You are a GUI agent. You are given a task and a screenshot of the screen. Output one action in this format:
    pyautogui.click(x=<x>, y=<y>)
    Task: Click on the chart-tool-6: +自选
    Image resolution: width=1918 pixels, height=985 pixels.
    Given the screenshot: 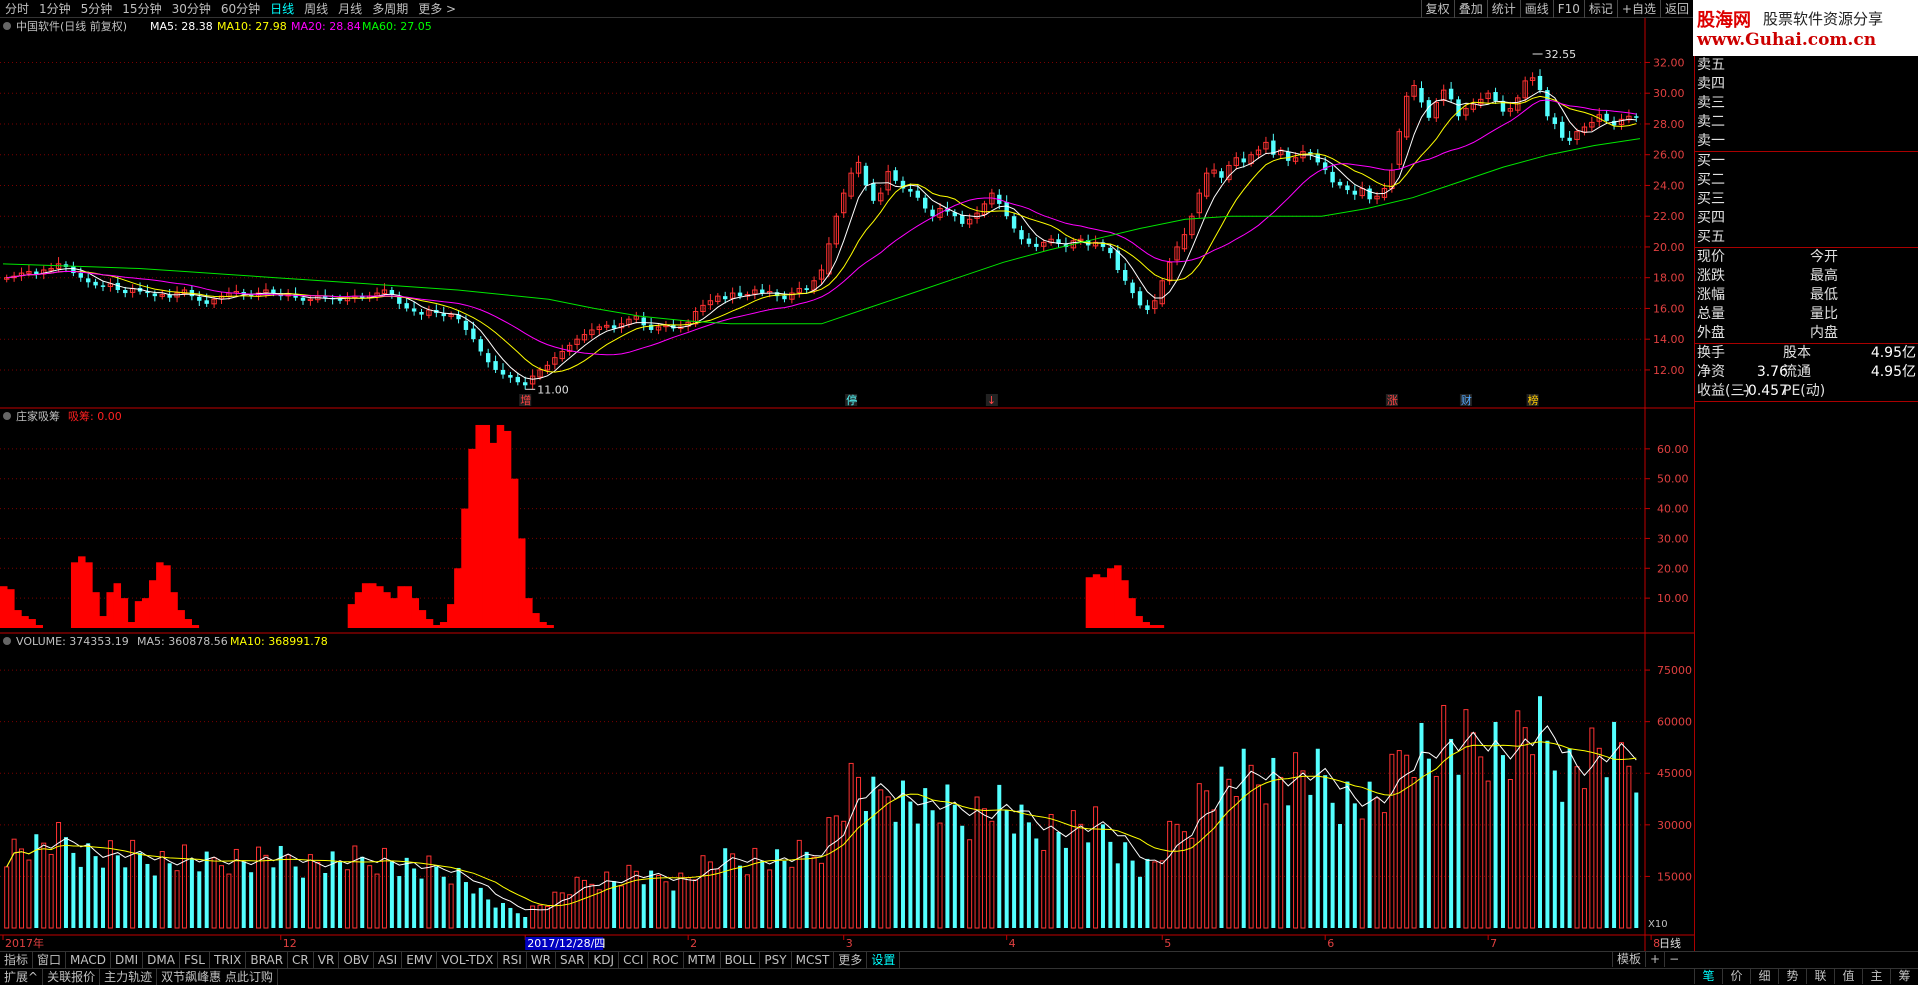 What is the action you would take?
    pyautogui.click(x=1638, y=9)
    